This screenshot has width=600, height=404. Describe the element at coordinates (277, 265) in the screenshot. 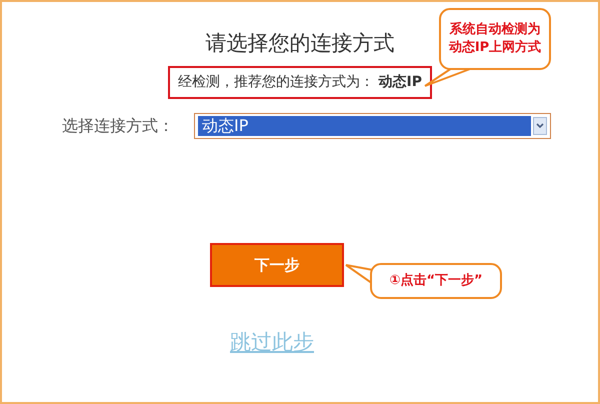

I see `next-button: 下一步` at that location.